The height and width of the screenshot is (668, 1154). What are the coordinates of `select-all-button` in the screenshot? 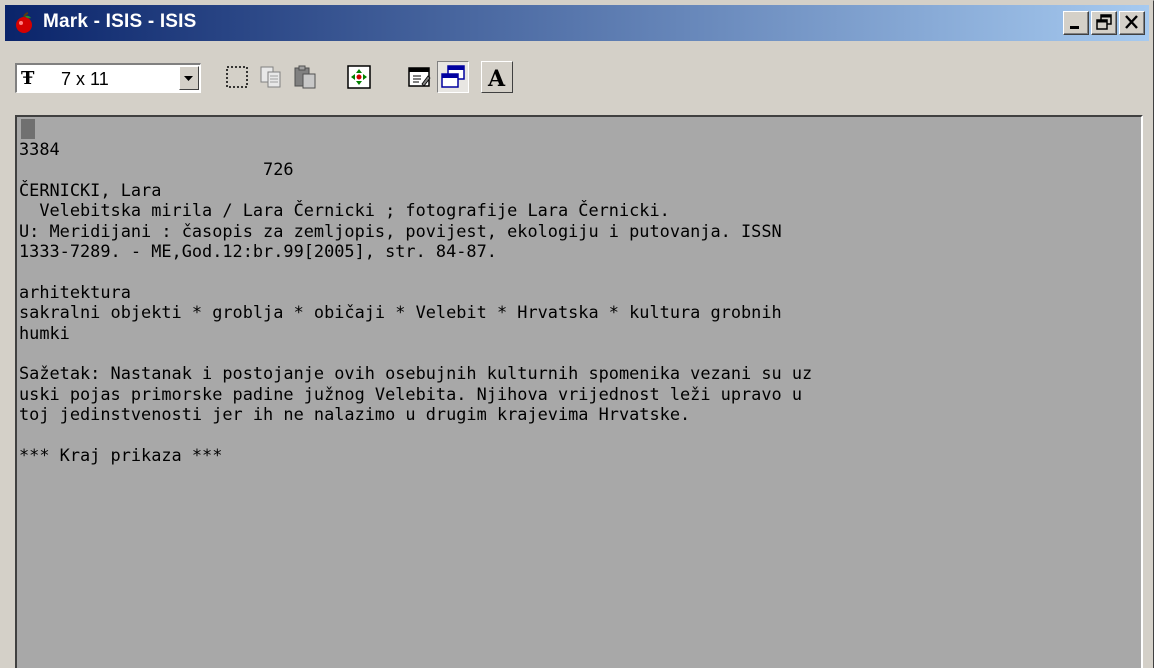 It's located at (237, 77).